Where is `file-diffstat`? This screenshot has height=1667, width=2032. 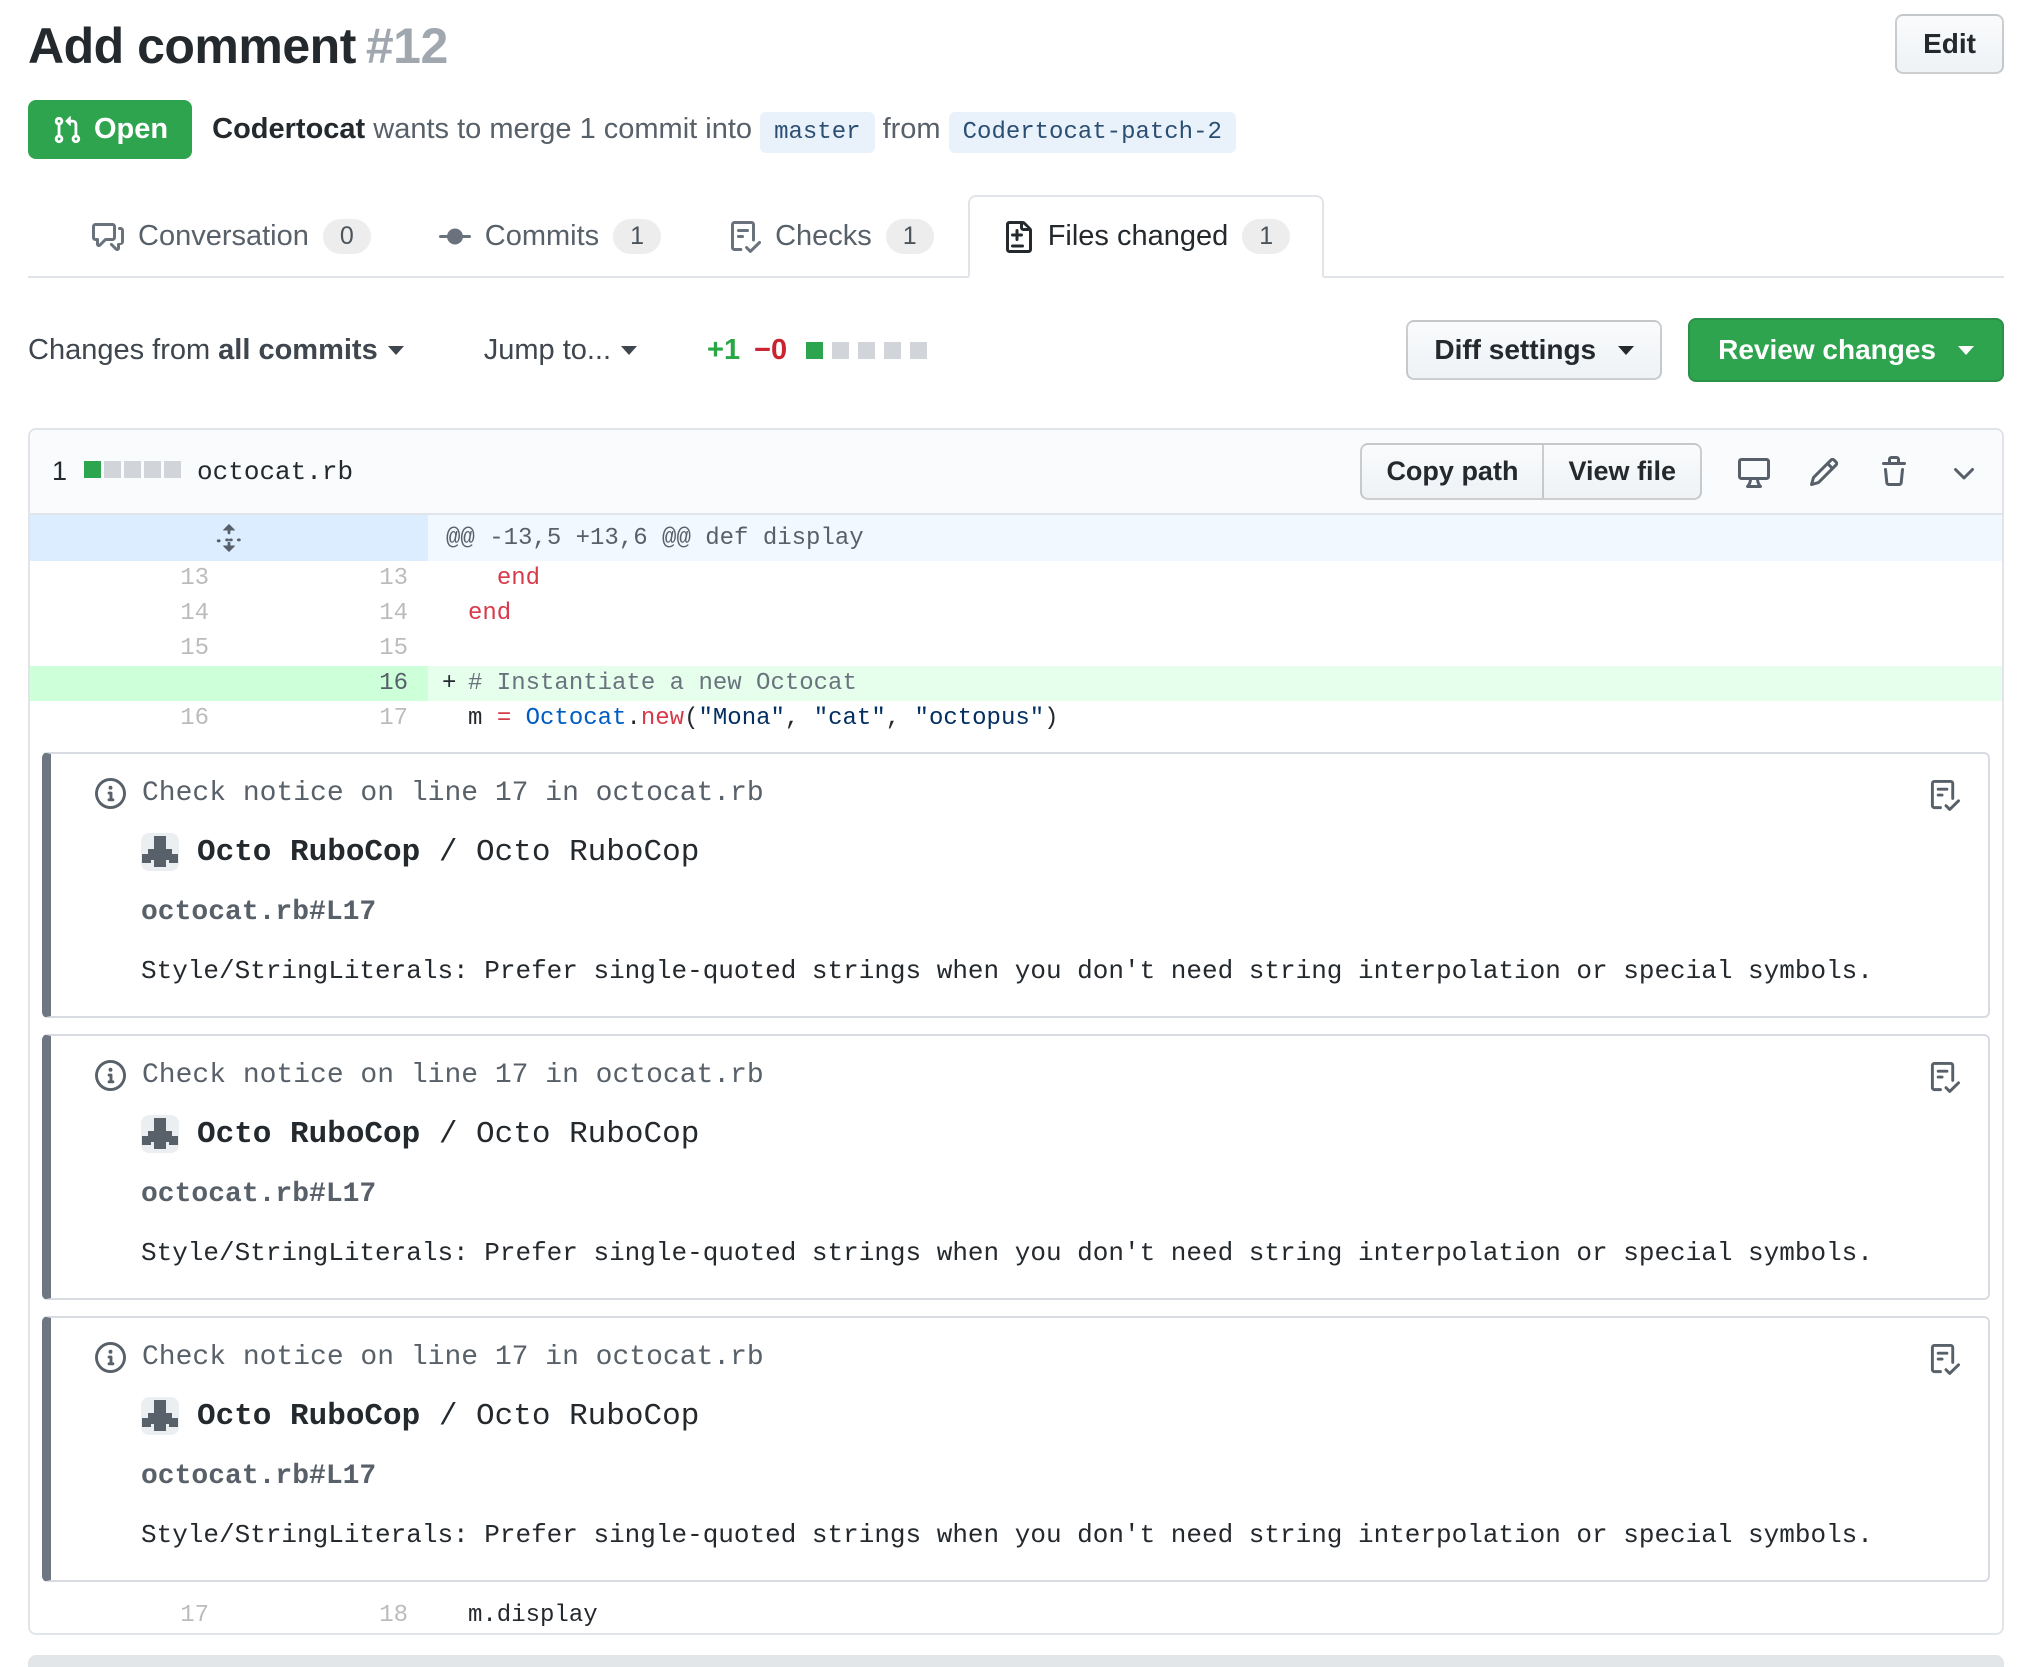
file-diffstat is located at coordinates (131, 471).